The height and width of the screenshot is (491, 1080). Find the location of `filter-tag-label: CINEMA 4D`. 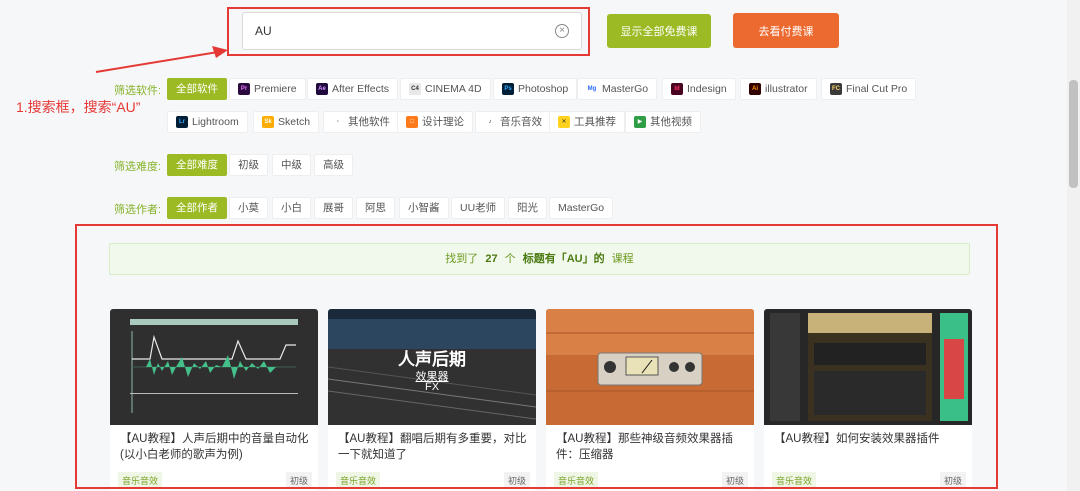

filter-tag-label: CINEMA 4D is located at coordinates (453, 89).